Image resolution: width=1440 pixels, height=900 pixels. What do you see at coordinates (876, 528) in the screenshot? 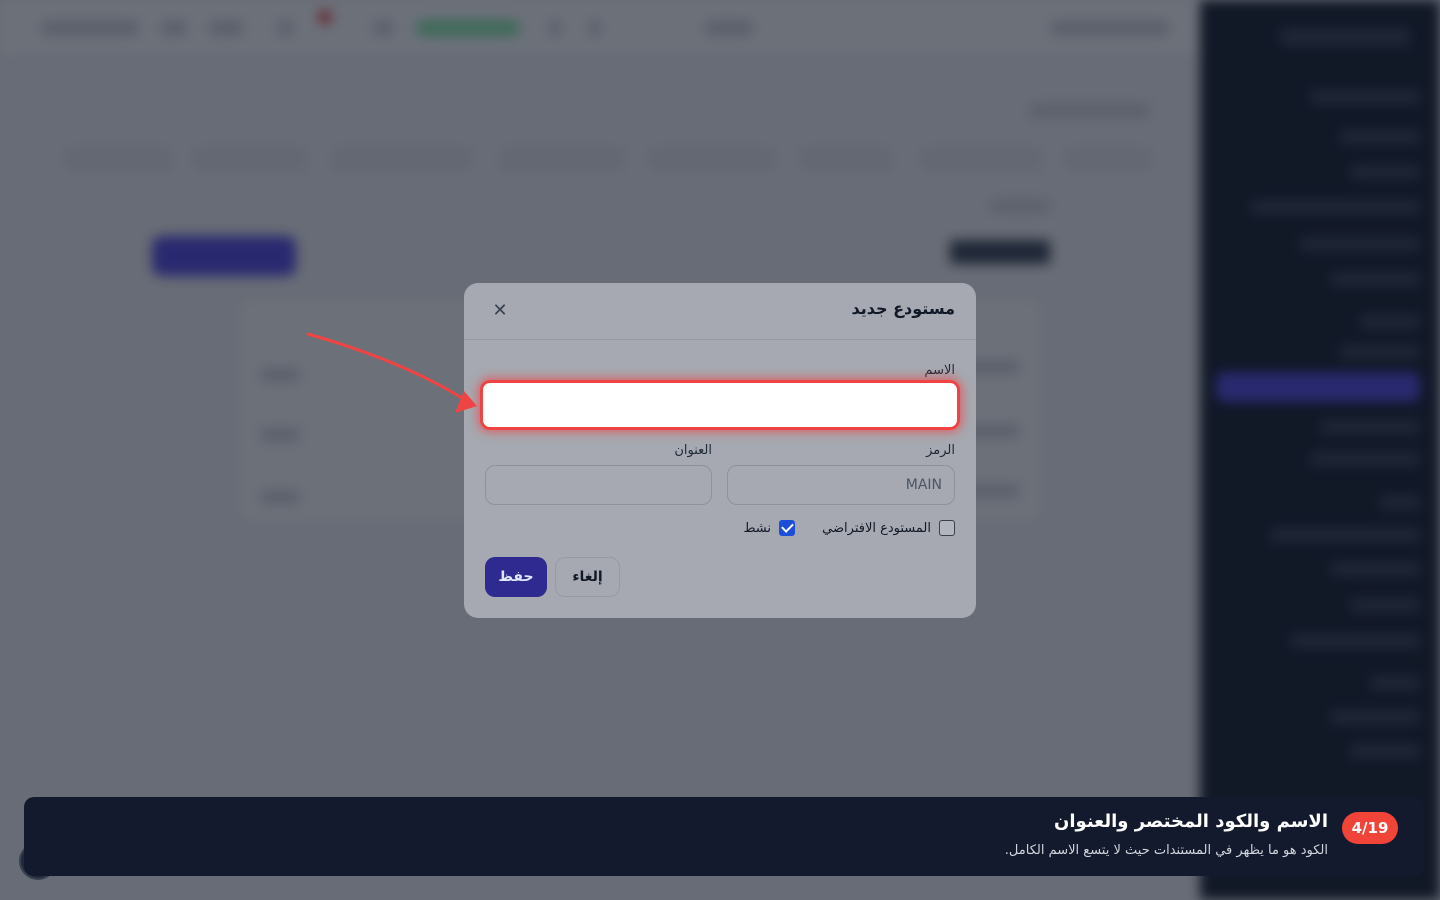
I see `default-warehouse-label: المستودع الافتراضي` at bounding box center [876, 528].